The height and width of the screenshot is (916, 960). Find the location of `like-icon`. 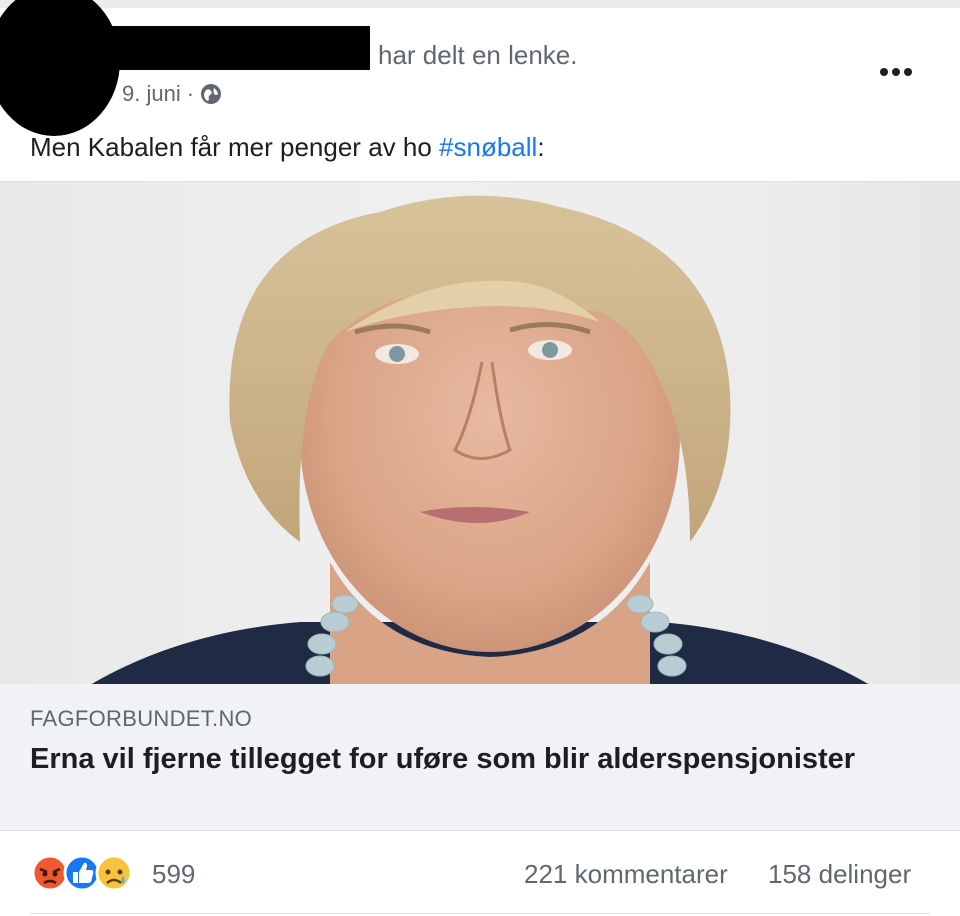

like-icon is located at coordinates (82, 873).